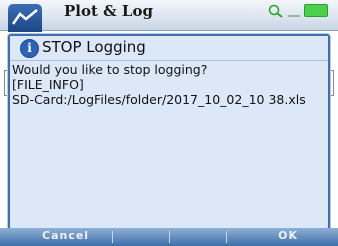  What do you see at coordinates (169, 60) in the screenshot?
I see `dialog-divider` at bounding box center [169, 60].